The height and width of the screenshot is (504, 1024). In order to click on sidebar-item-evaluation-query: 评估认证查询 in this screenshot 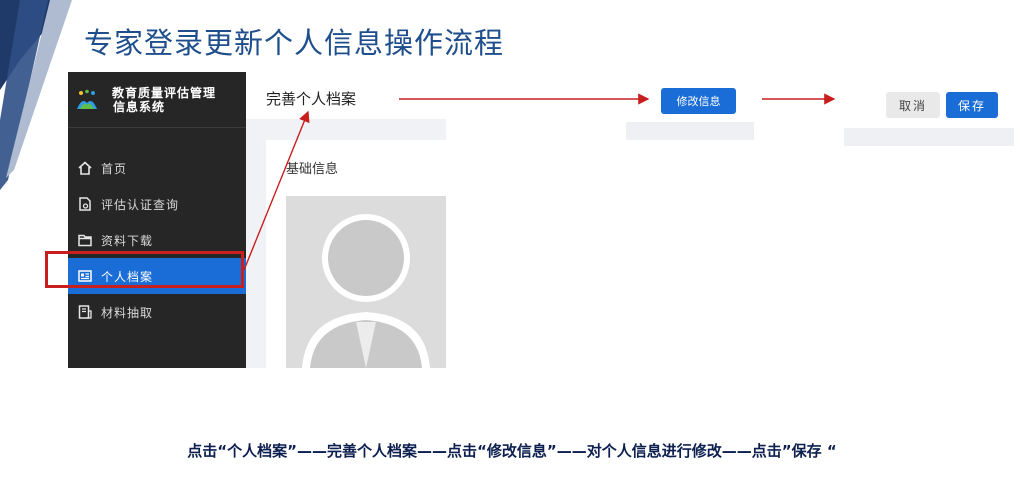, I will do `click(157, 204)`.